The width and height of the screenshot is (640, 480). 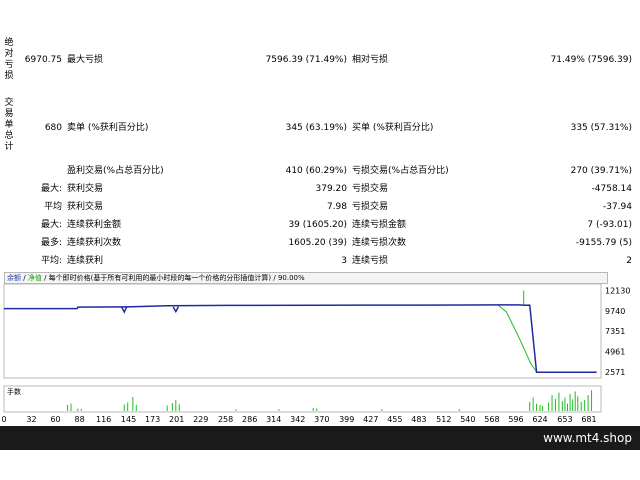 I want to click on absolute-drawdown-value: 6970.75, so click(x=43, y=60).